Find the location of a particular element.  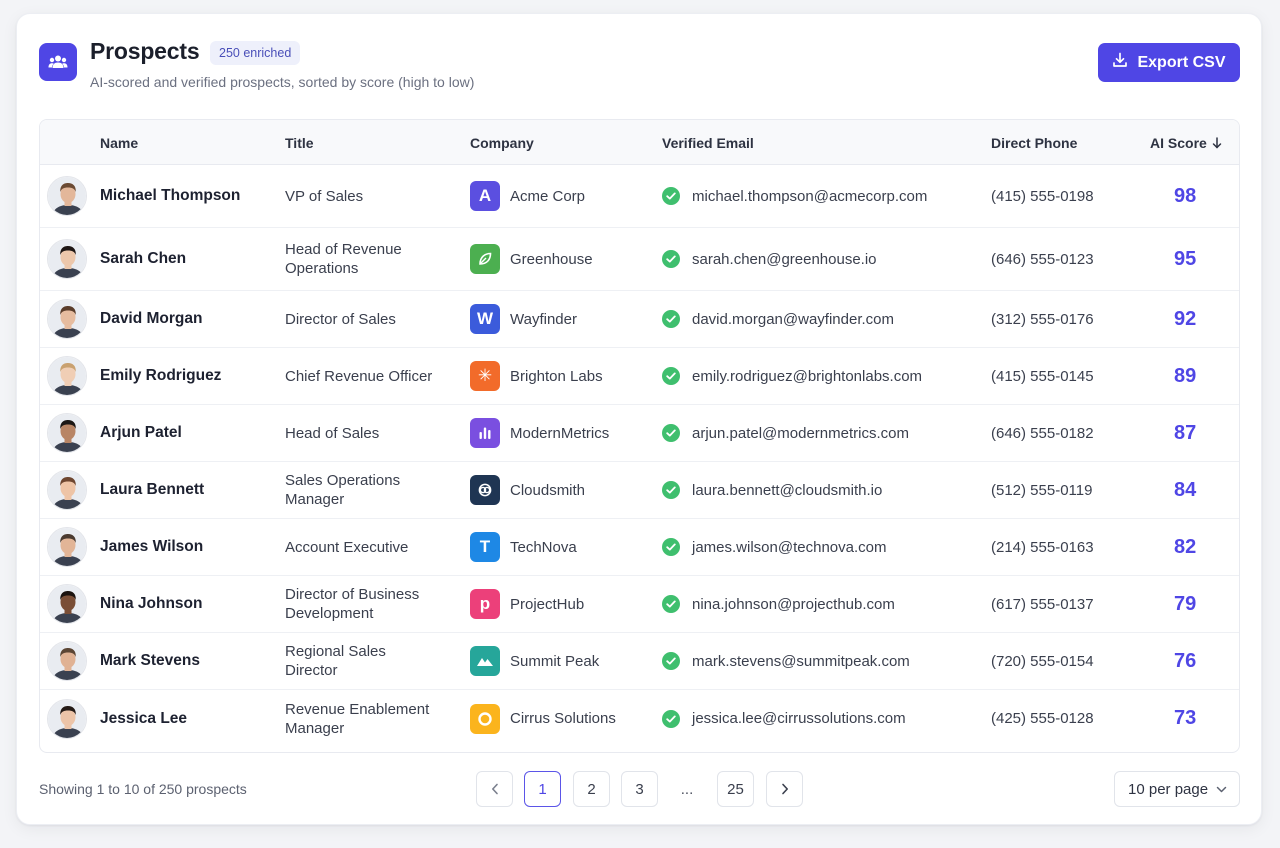

company-cell: A Acme Corp is located at coordinates (527, 196).